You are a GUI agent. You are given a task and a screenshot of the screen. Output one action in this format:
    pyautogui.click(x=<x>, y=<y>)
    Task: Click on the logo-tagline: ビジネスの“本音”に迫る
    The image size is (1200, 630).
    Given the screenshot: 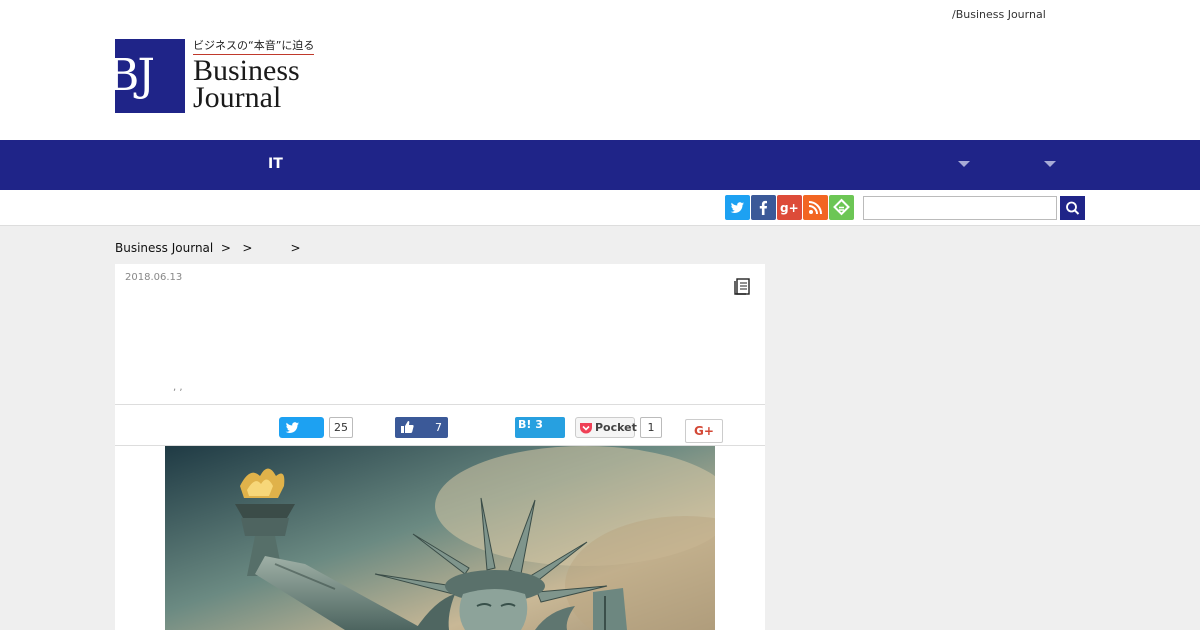 What is the action you would take?
    pyautogui.click(x=254, y=46)
    